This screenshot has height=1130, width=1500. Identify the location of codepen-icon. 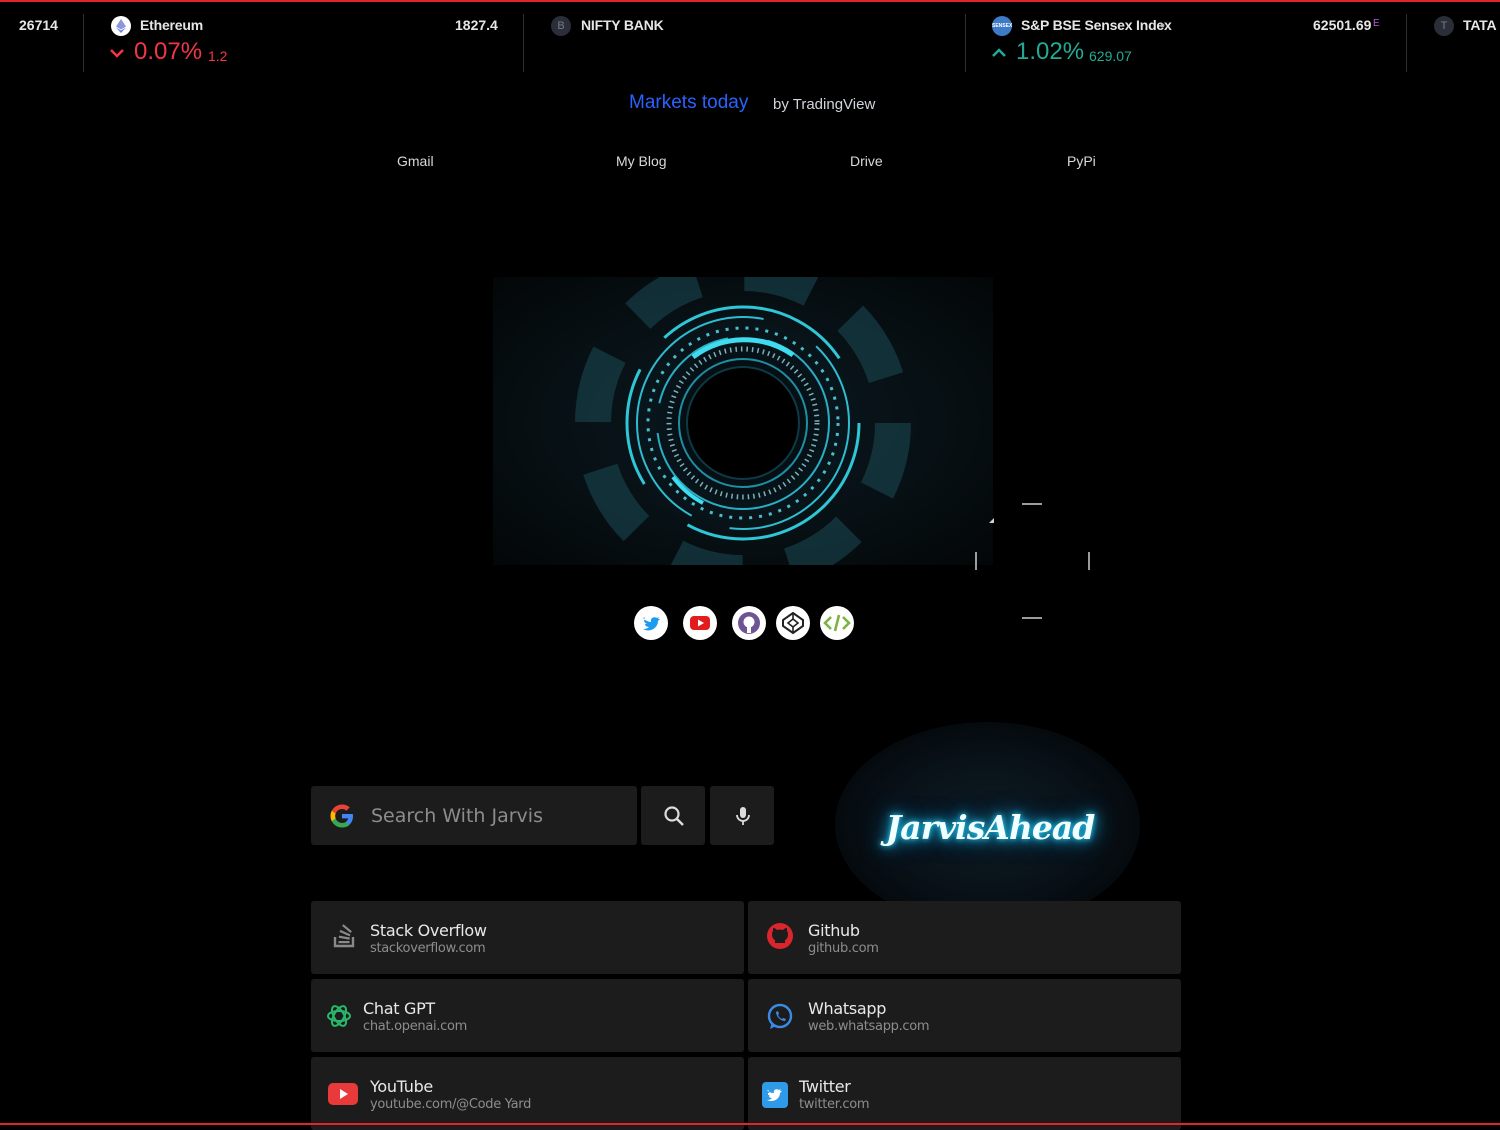
(793, 623).